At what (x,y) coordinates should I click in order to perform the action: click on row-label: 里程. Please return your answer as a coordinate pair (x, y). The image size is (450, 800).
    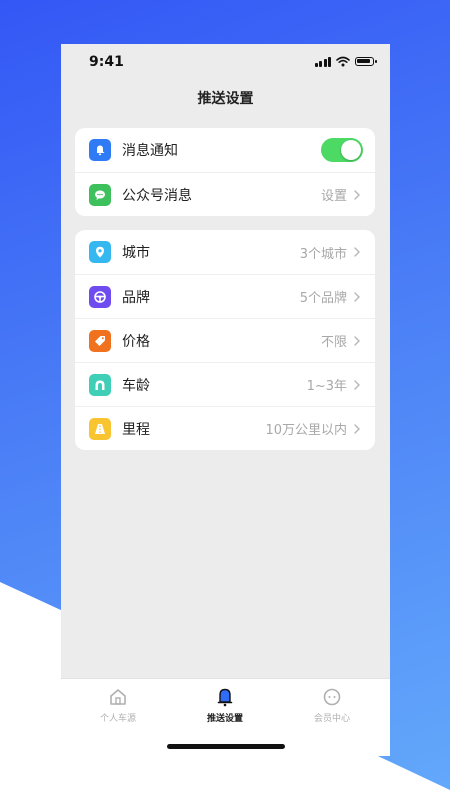
    Looking at the image, I should click on (136, 429).